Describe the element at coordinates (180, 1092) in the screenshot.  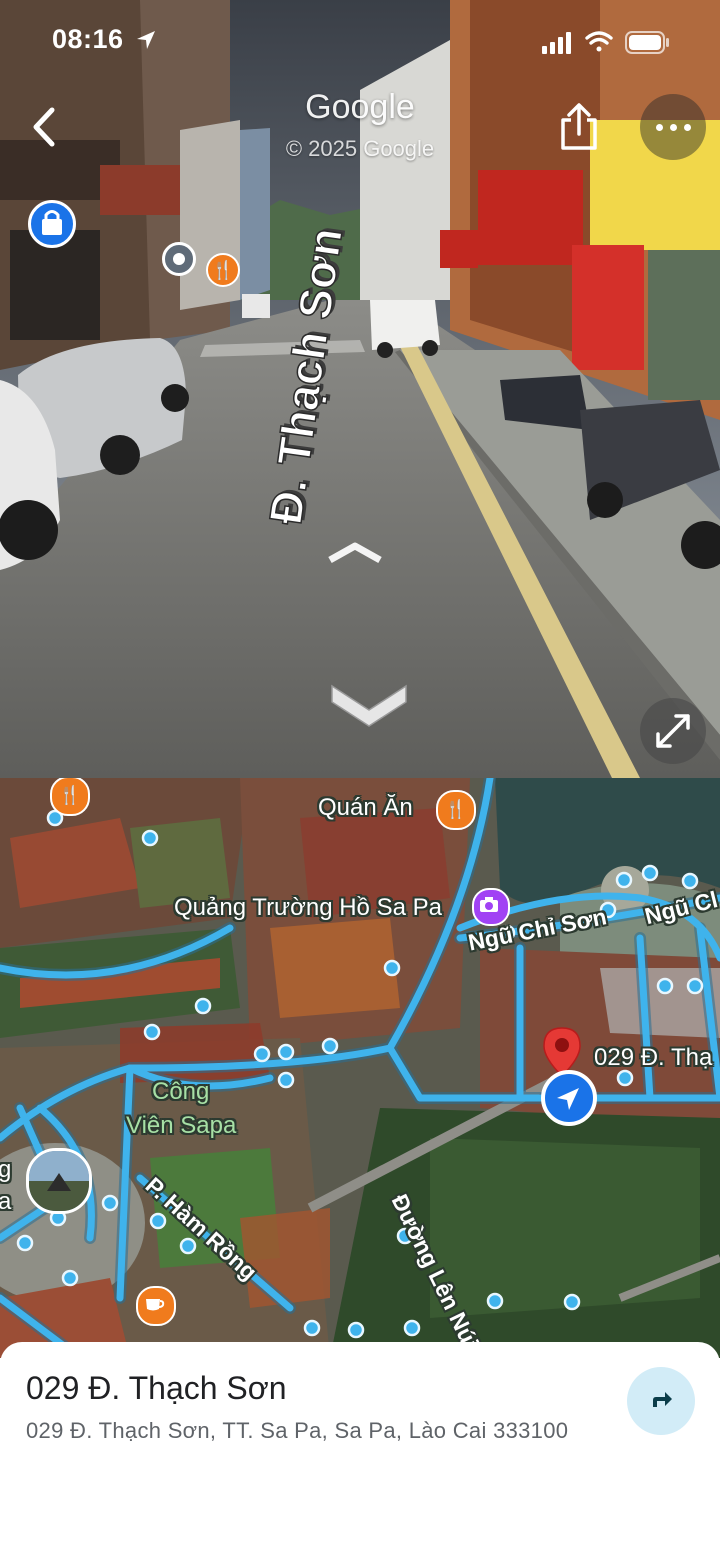
I see `map-label-park-line1: Công` at that location.